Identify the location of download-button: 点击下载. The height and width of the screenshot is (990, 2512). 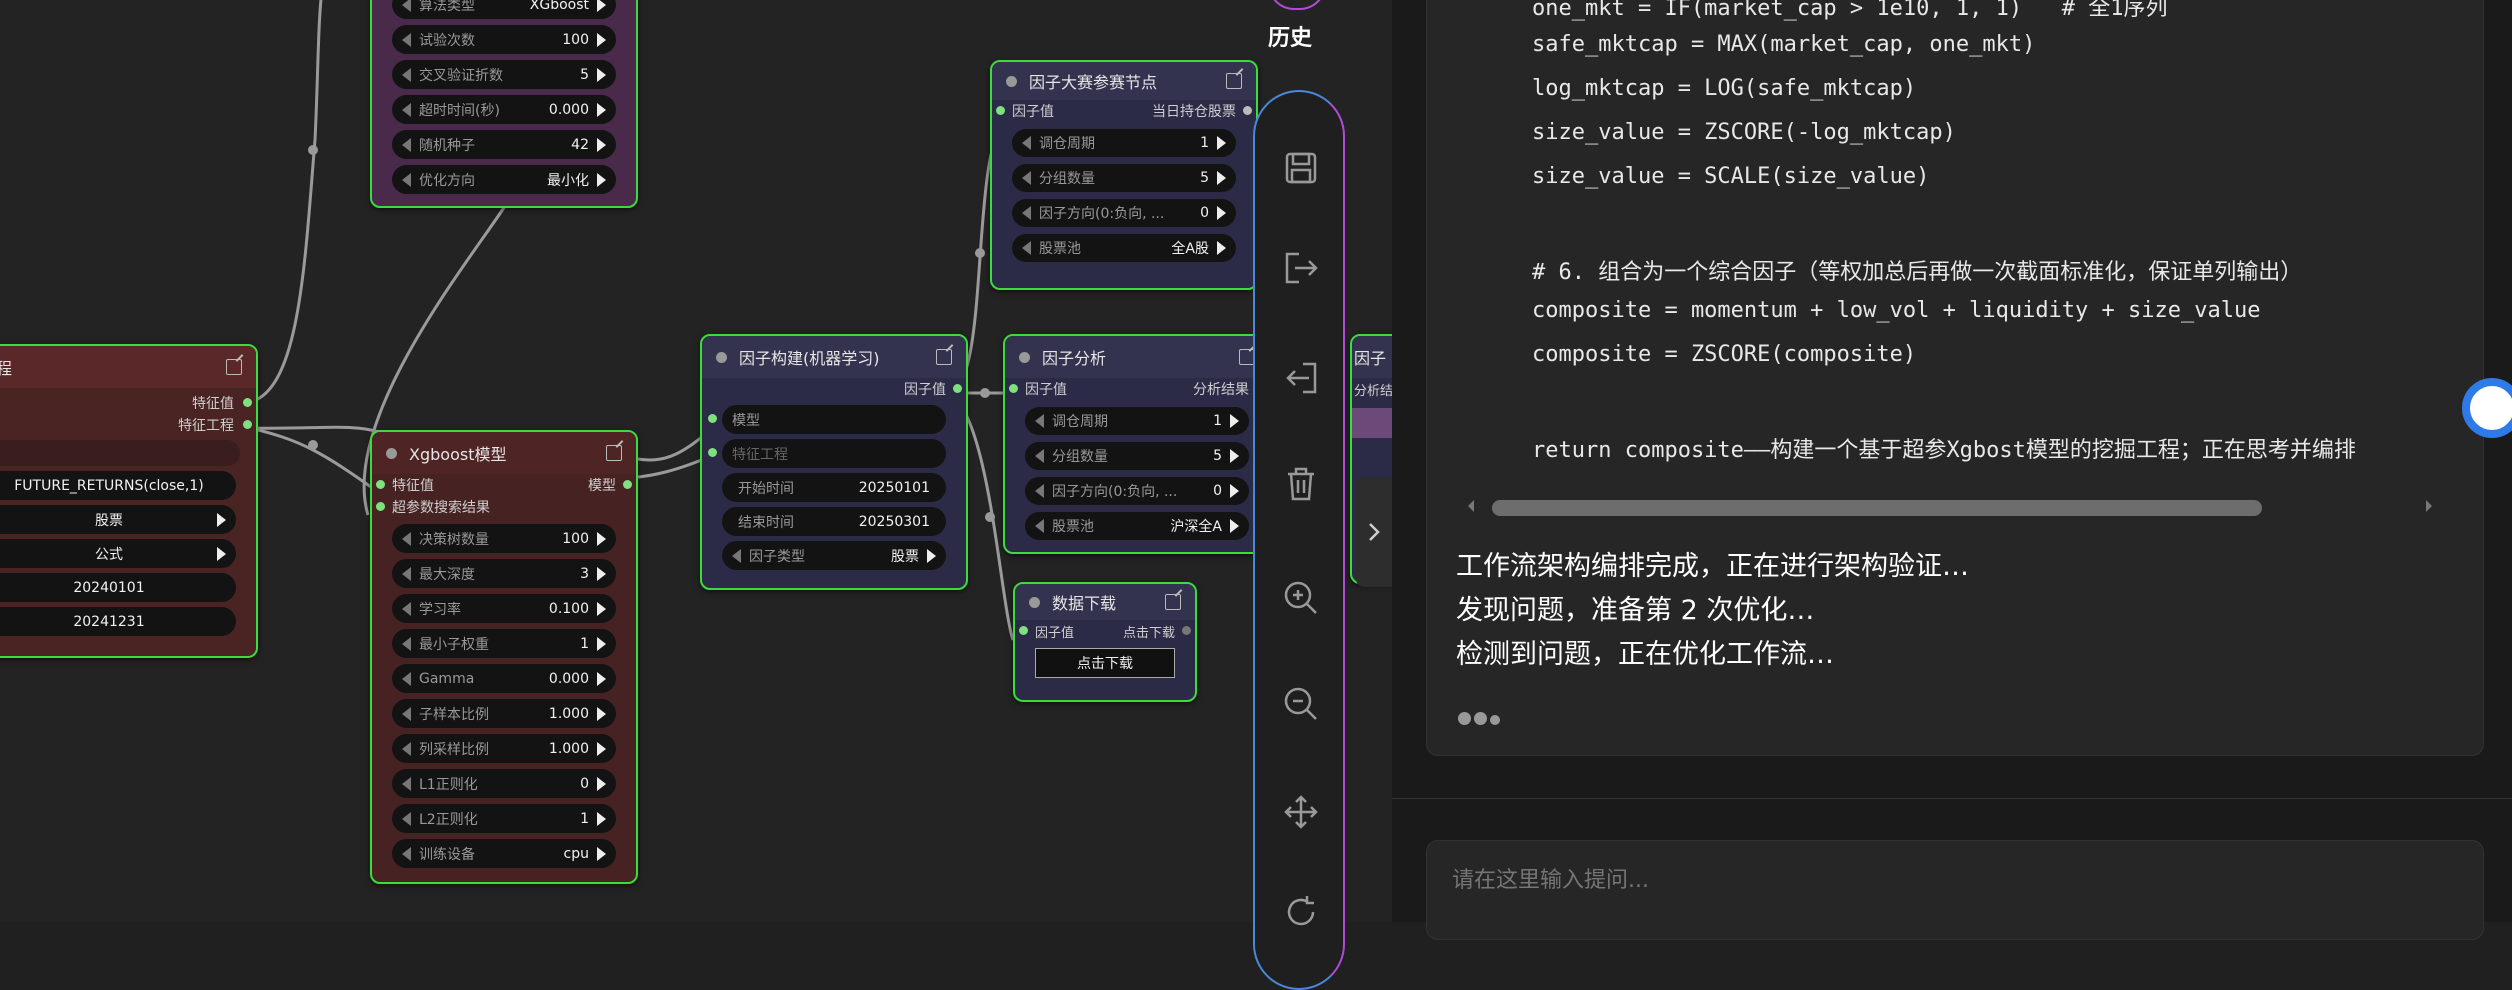
(1105, 663).